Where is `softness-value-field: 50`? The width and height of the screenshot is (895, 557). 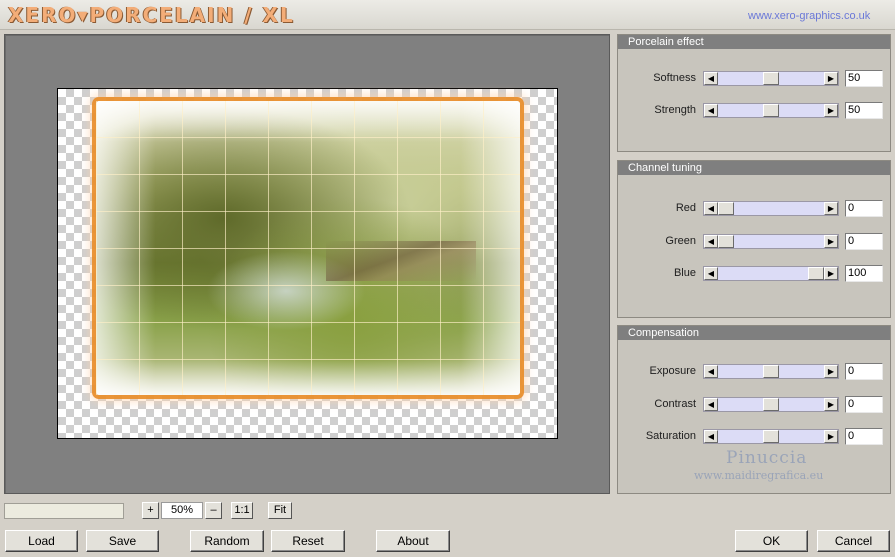 softness-value-field: 50 is located at coordinates (864, 78).